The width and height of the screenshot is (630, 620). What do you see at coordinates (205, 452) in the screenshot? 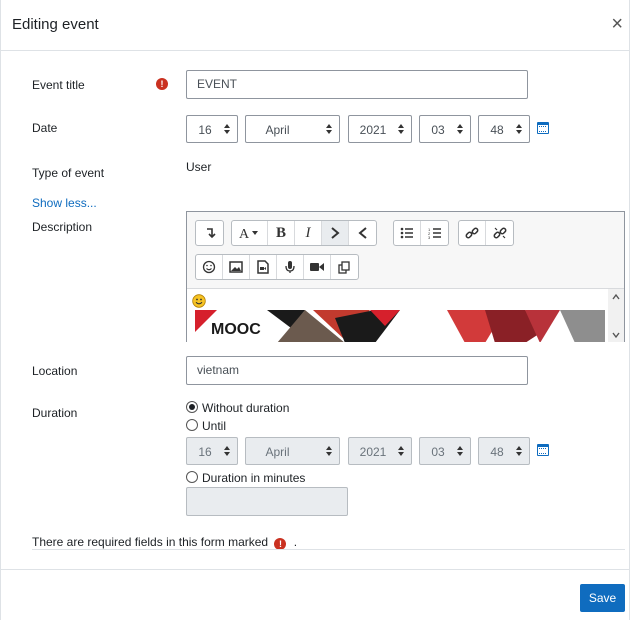
I see `until-day-value: 16` at bounding box center [205, 452].